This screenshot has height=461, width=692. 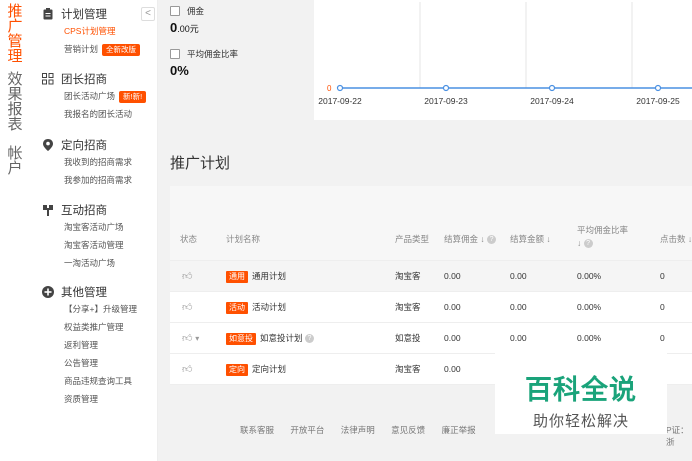 I want to click on chevron-down-icon: ▾, so click(x=197, y=338).